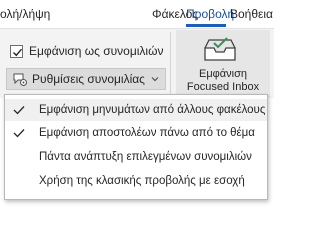 This screenshot has width=320, height=240. Describe the element at coordinates (152, 110) in the screenshot. I see `menu-item-label: Εμφάνιση μηνυμάτων από άλλους φακέλους` at that location.